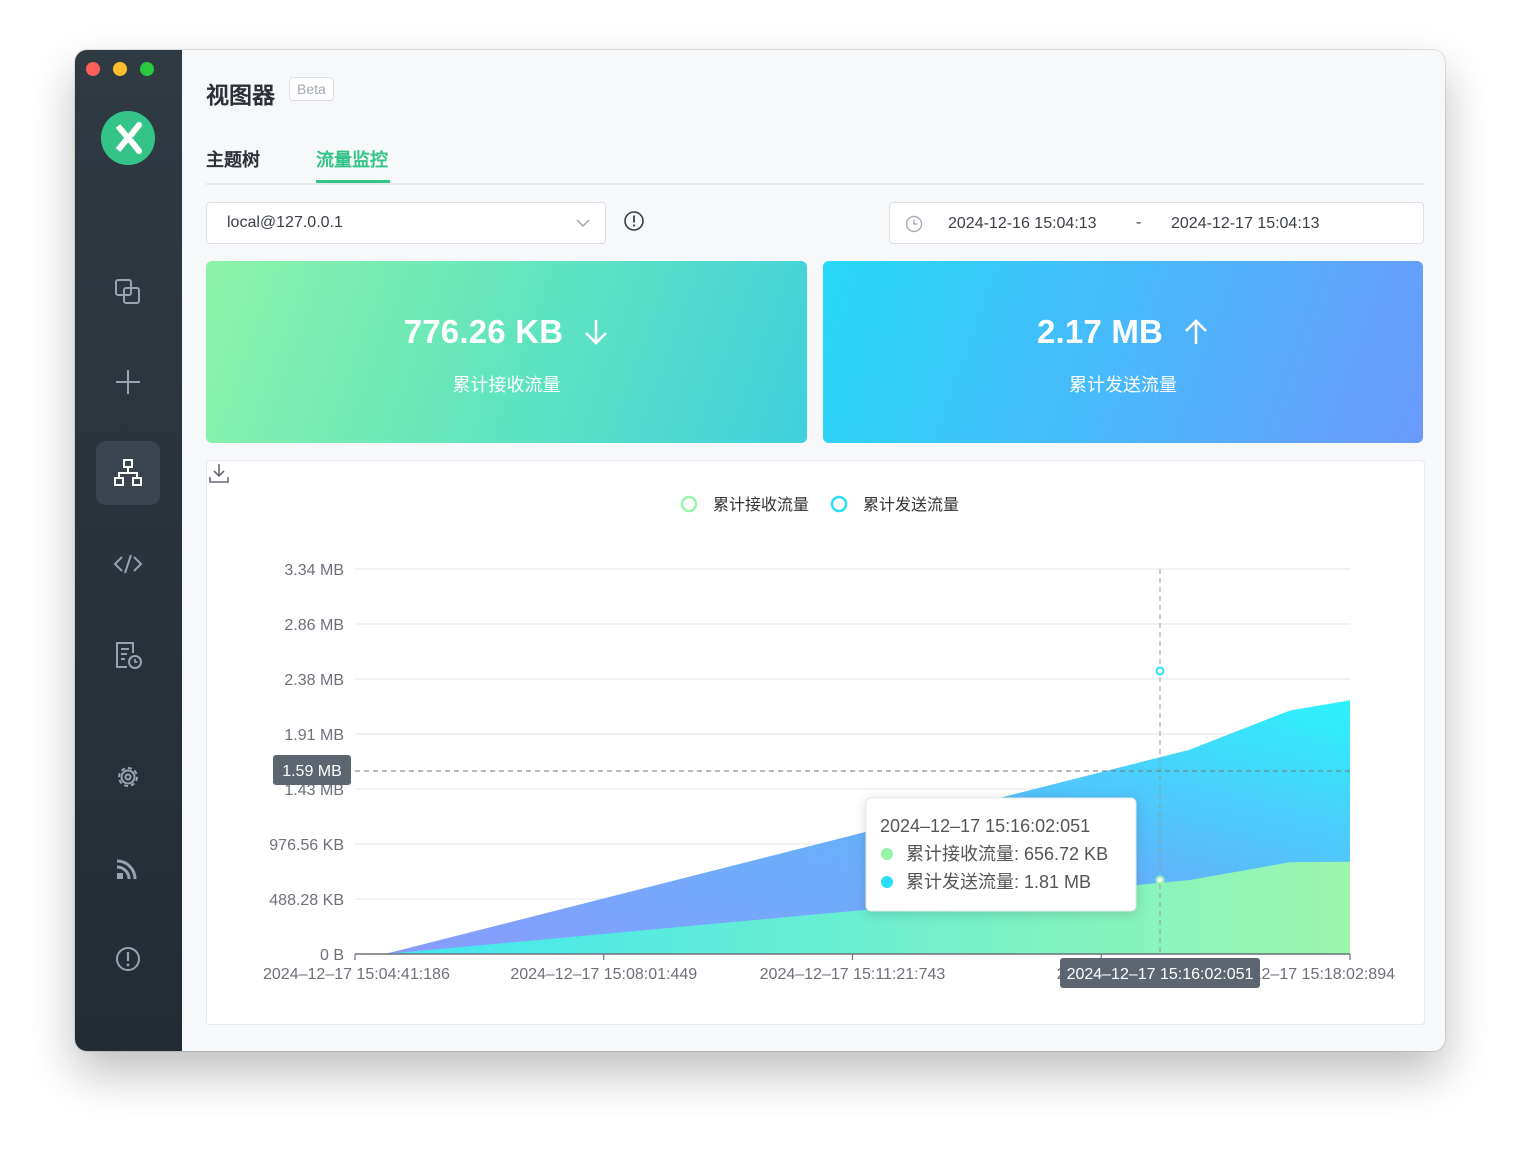 The height and width of the screenshot is (1151, 1520). What do you see at coordinates (603, 974) in the screenshot?
I see `x-tick-label: 2024–12–17 15:08:01:449` at bounding box center [603, 974].